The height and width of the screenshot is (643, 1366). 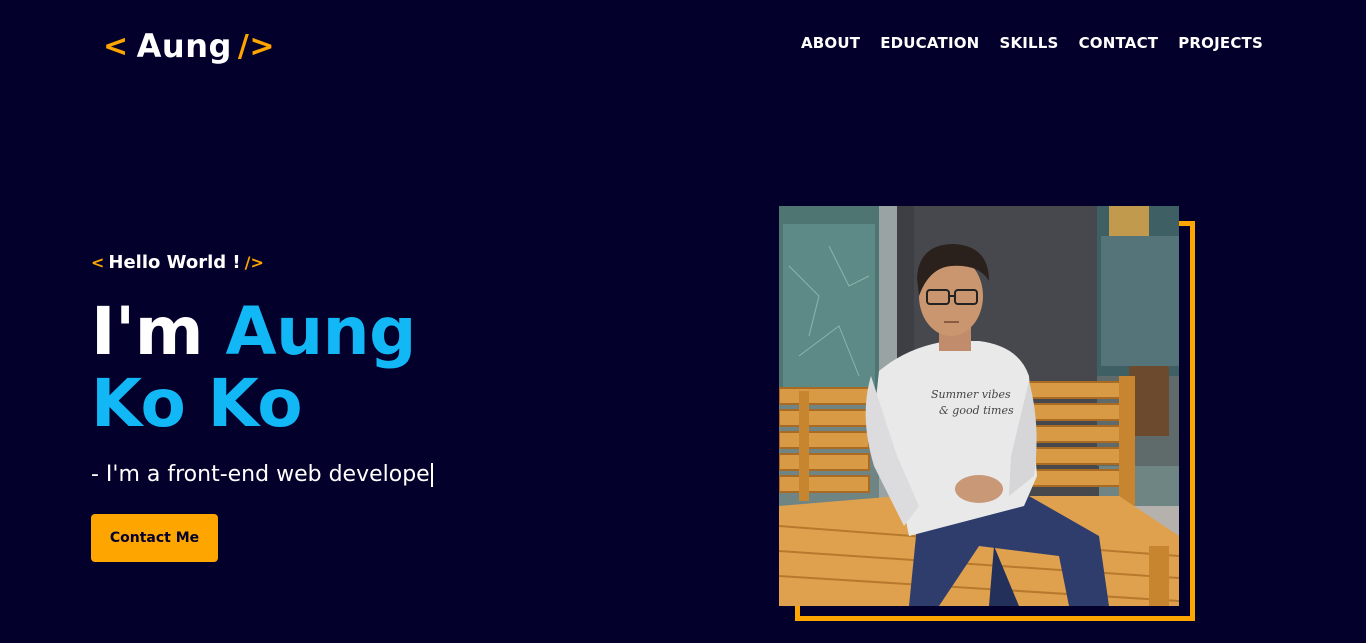 I want to click on headline-im: I'm, so click(x=147, y=331).